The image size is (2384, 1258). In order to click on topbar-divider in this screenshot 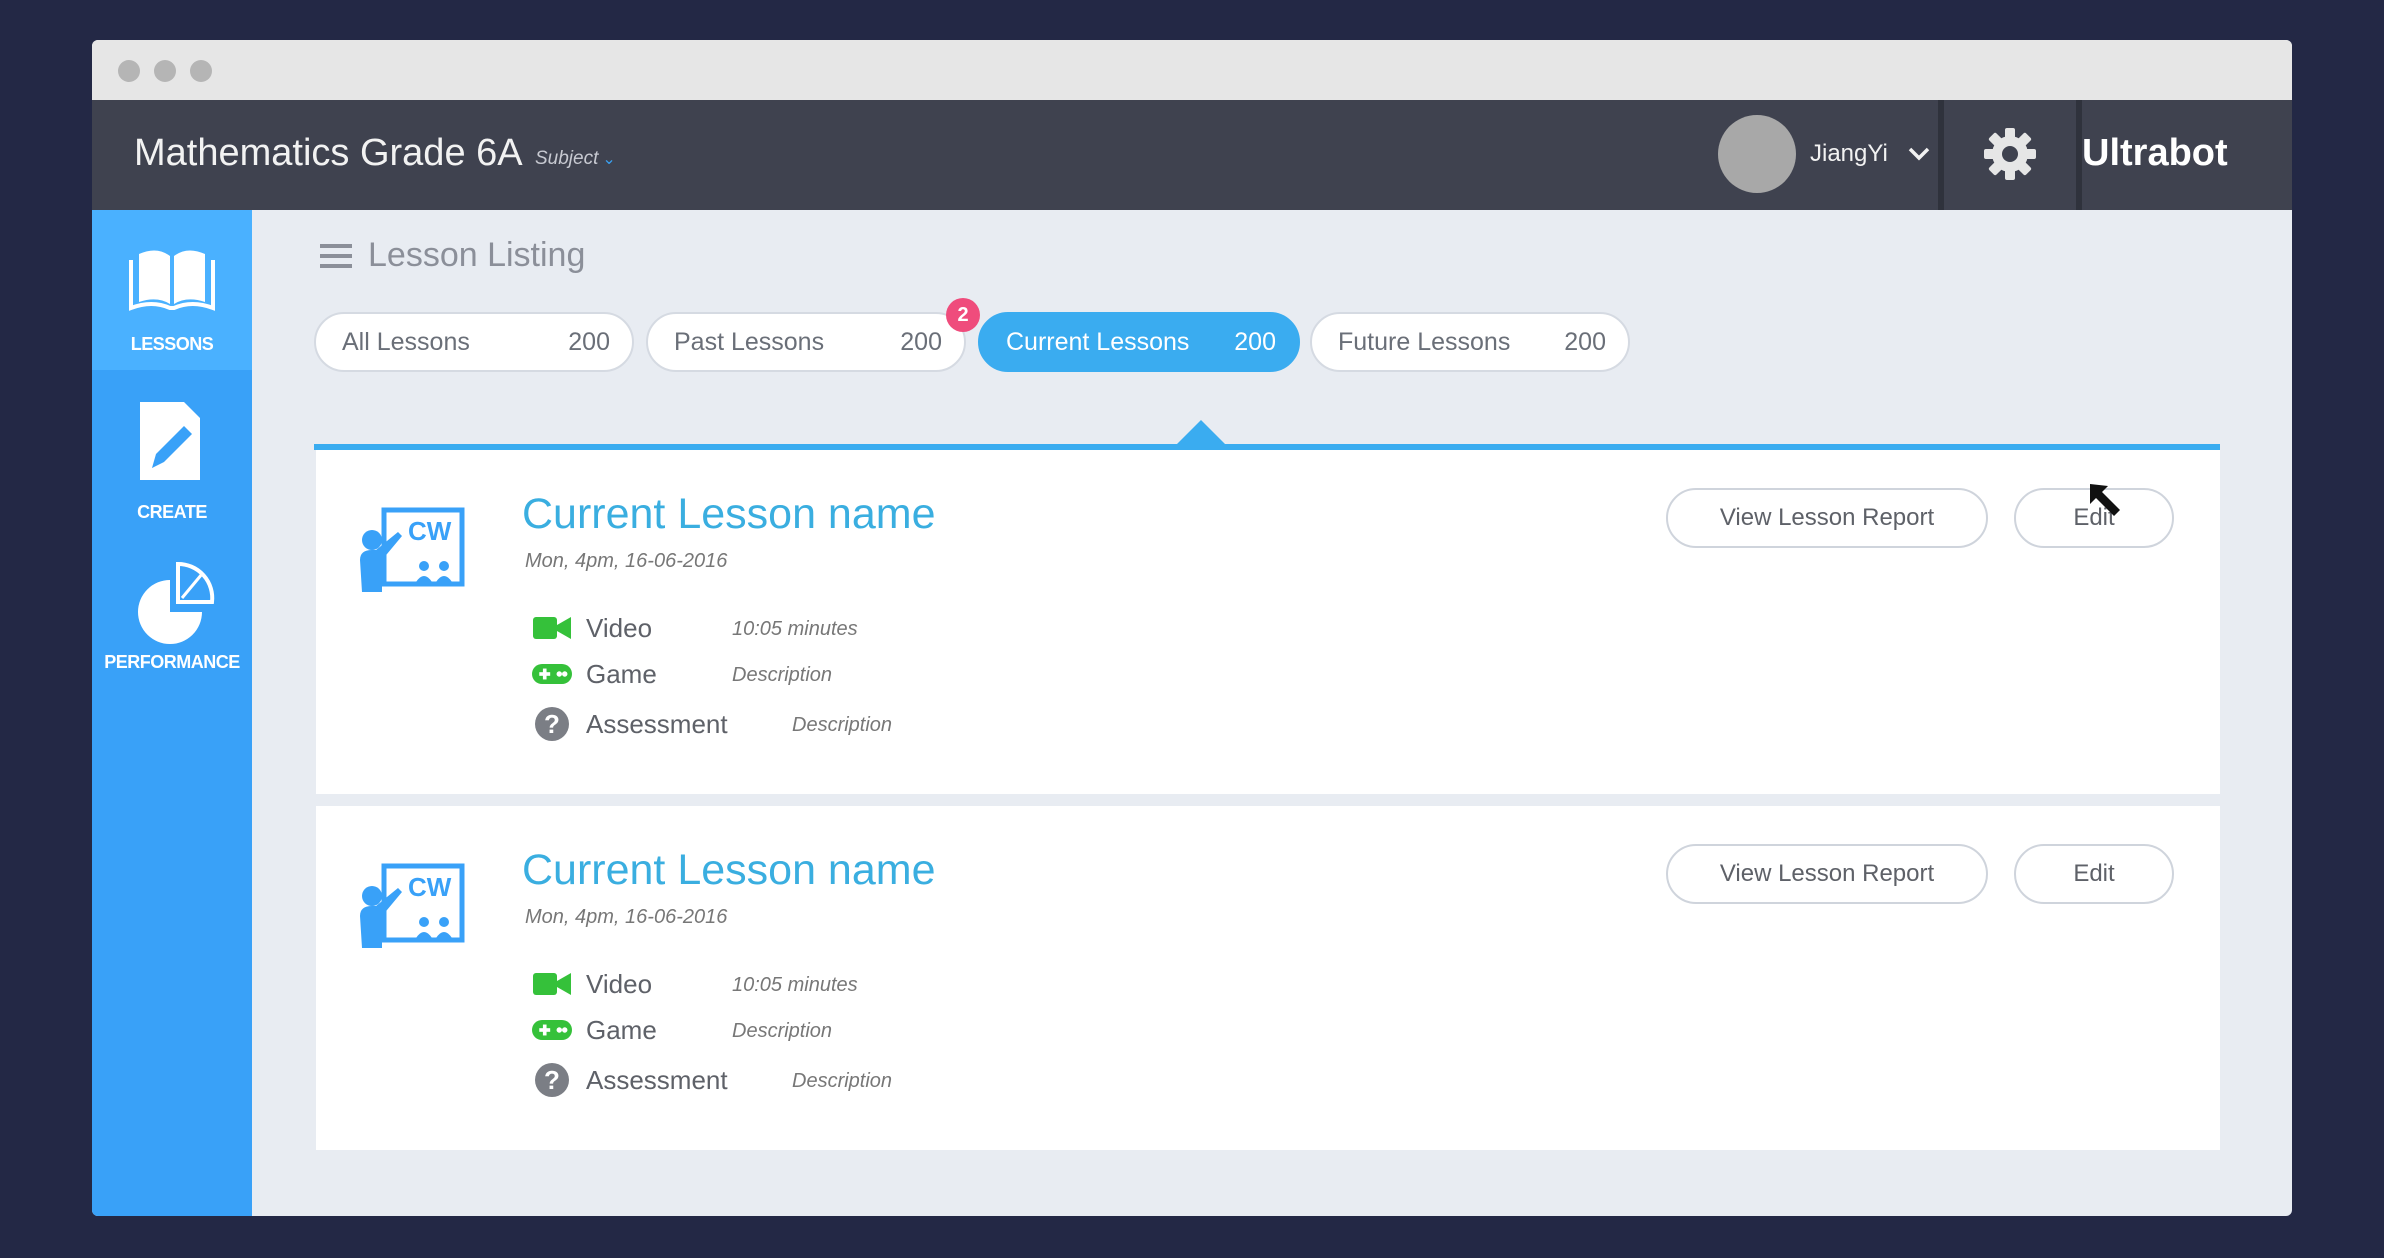, I will do `click(1941, 155)`.